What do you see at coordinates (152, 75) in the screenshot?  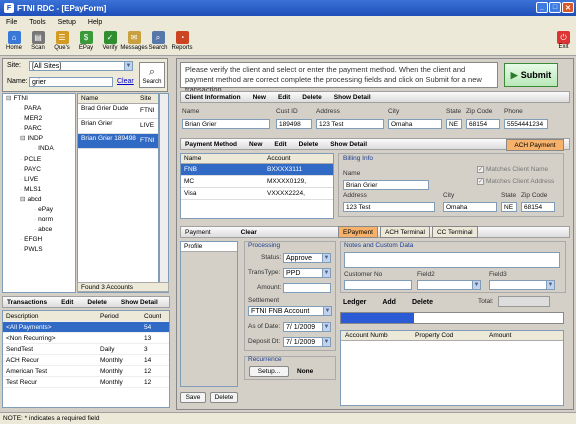 I see `search-button: ⌕ Search` at bounding box center [152, 75].